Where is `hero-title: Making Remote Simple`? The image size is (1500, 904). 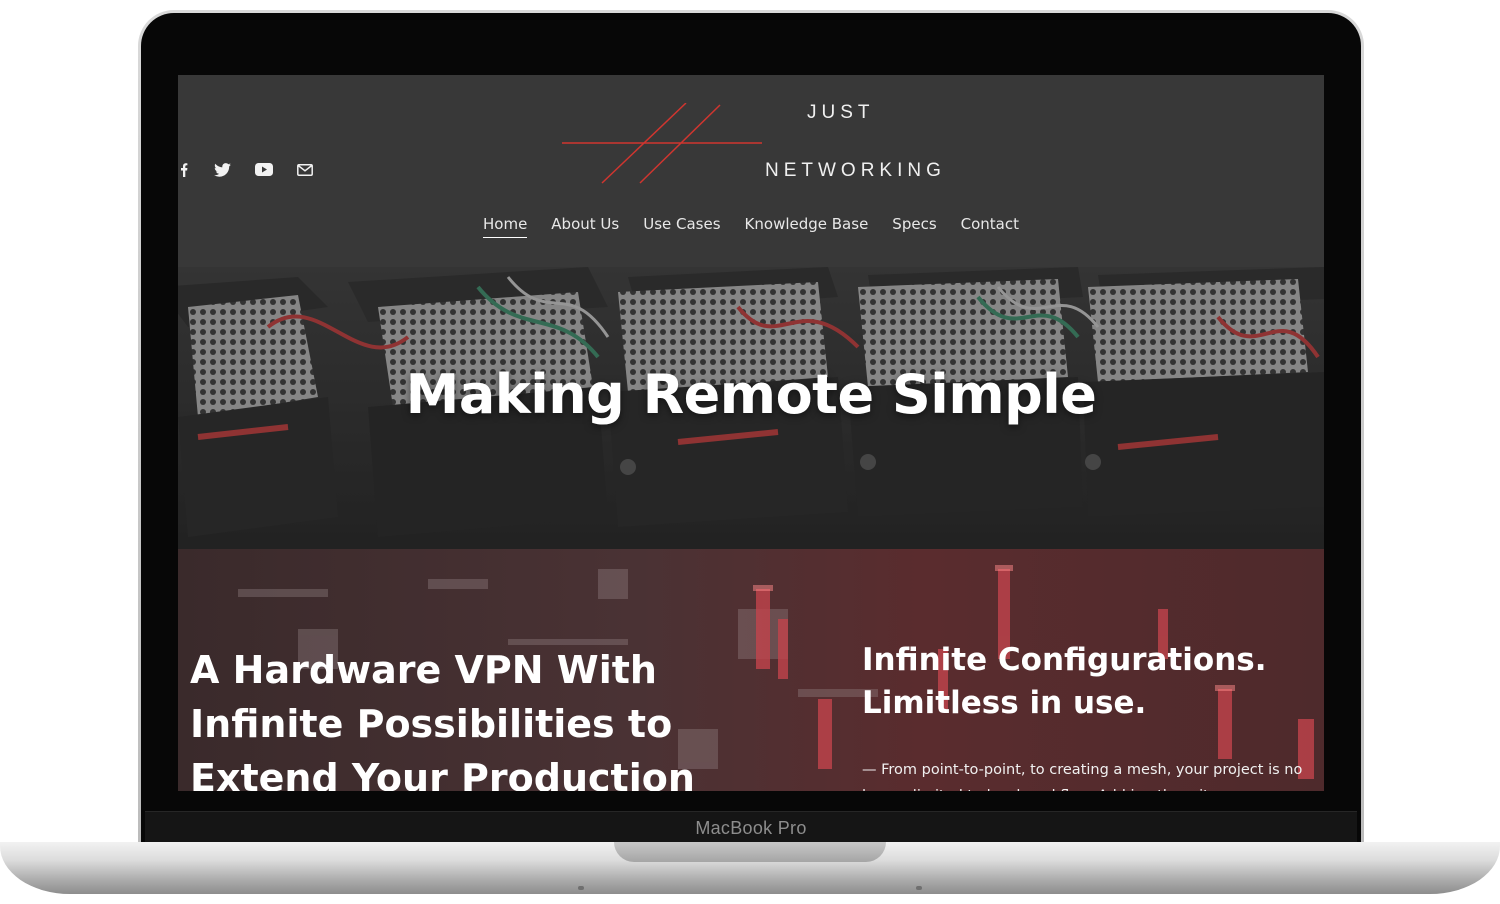 hero-title: Making Remote Simple is located at coordinates (751, 394).